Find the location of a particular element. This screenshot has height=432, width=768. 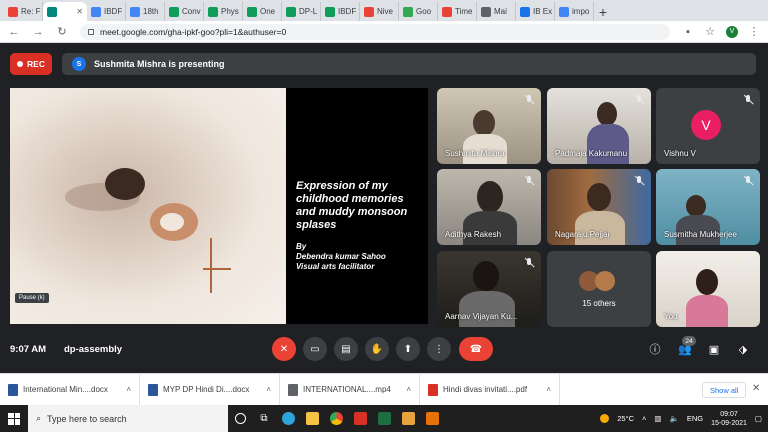

taskbar-search-box: ⌕ Type here to search is located at coordinates (128, 418).